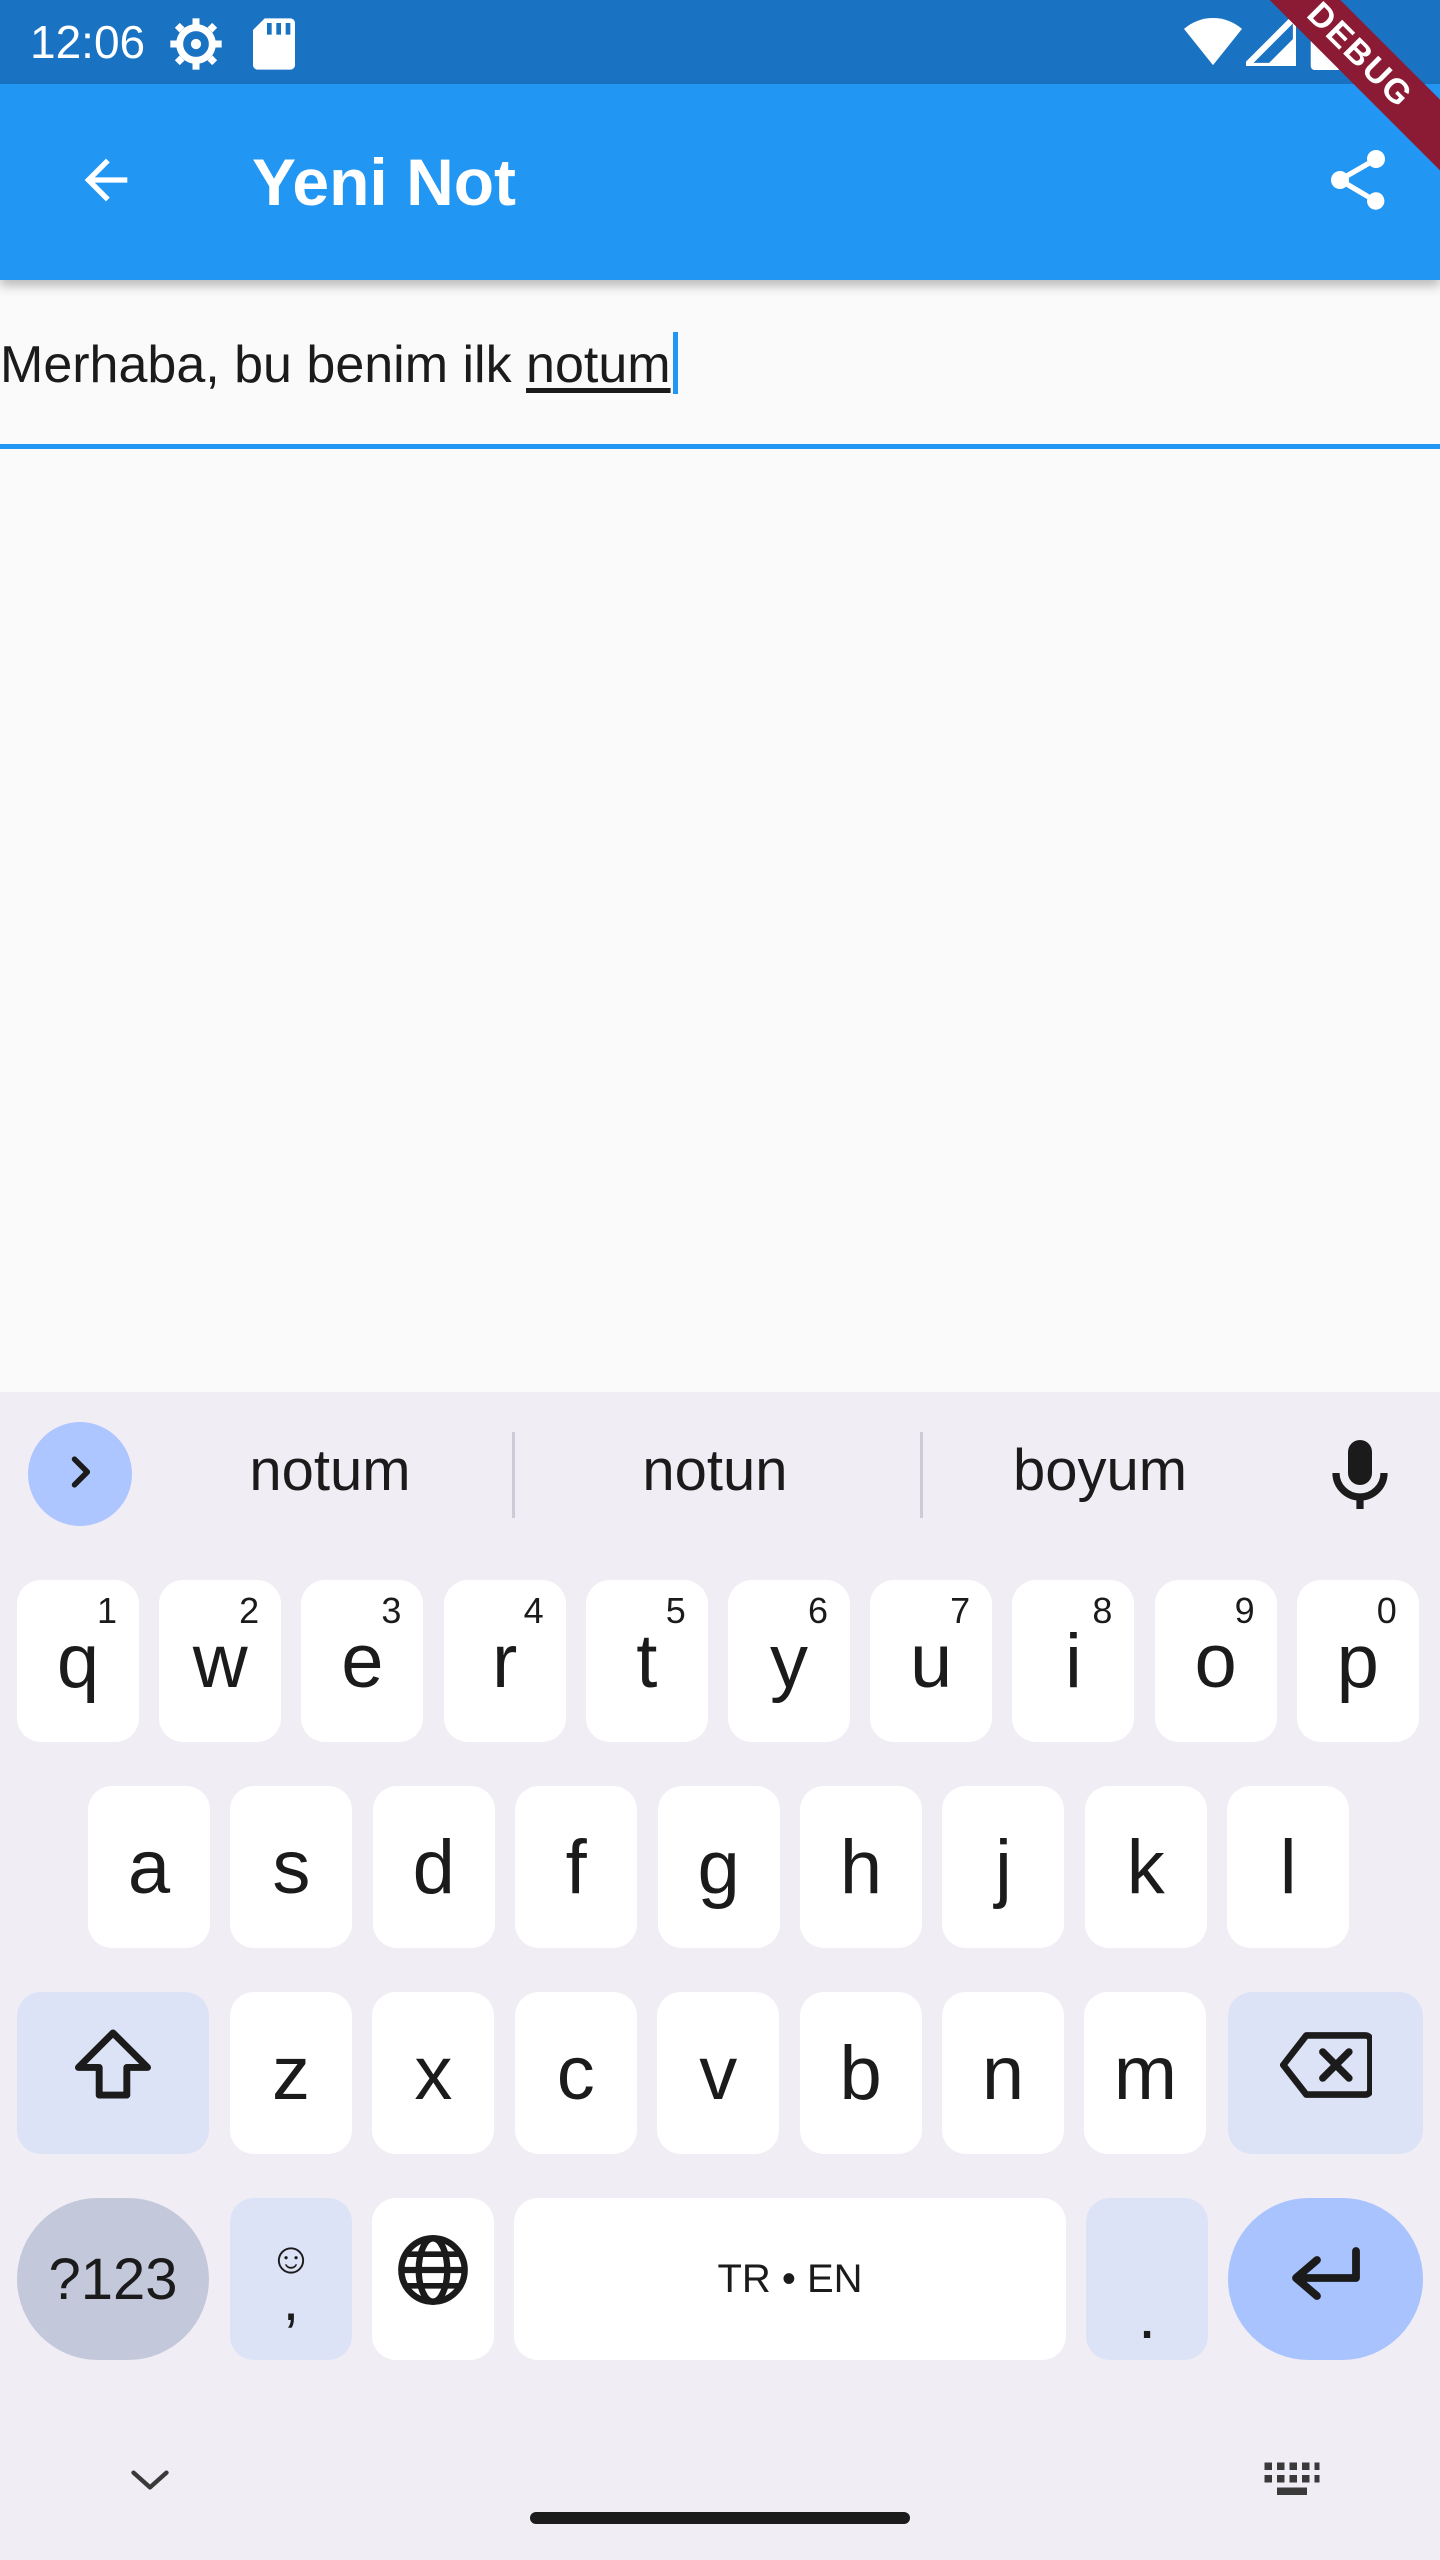  I want to click on key-label: t, so click(647, 1661).